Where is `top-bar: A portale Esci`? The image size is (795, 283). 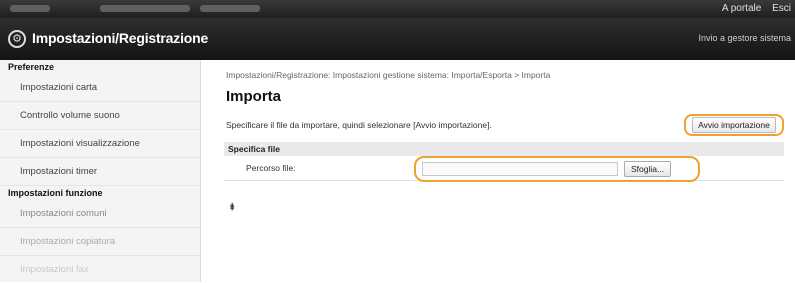 top-bar: A portale Esci is located at coordinates (397, 9).